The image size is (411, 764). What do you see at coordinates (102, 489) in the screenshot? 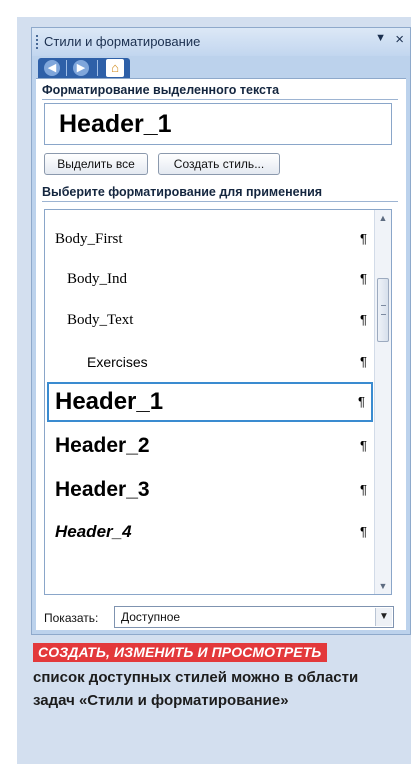
I see `style-name: Header_3` at bounding box center [102, 489].